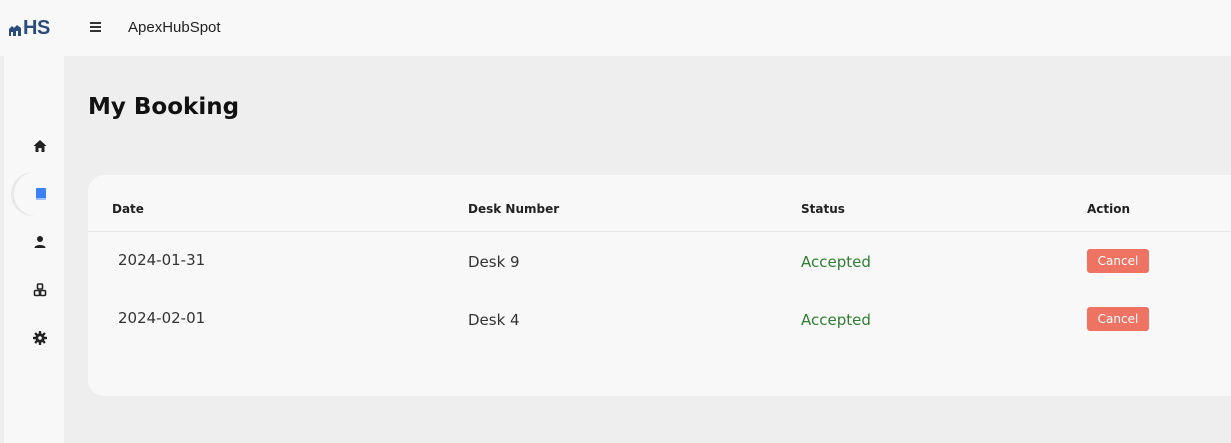 The image size is (1231, 443). I want to click on sidebar-item-resources, so click(40, 290).